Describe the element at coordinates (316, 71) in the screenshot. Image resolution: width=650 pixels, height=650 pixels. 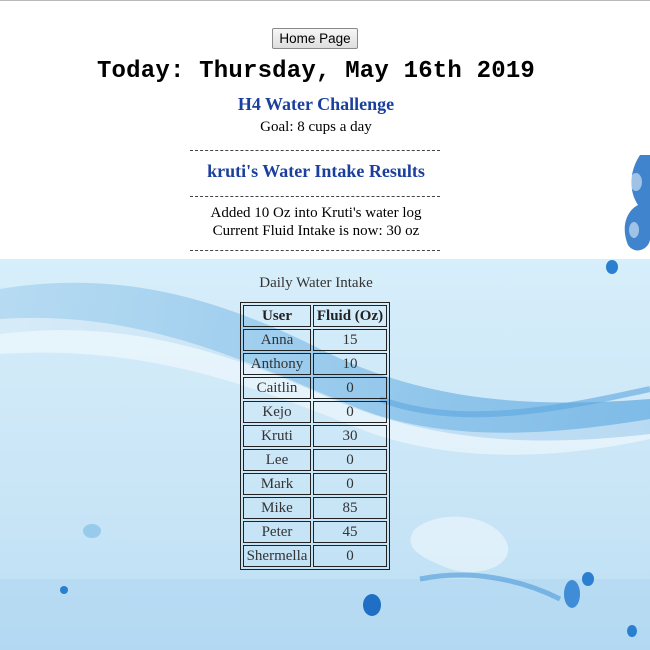
I see `today-date-heading: Today: Thursday, May 16th 2019` at that location.